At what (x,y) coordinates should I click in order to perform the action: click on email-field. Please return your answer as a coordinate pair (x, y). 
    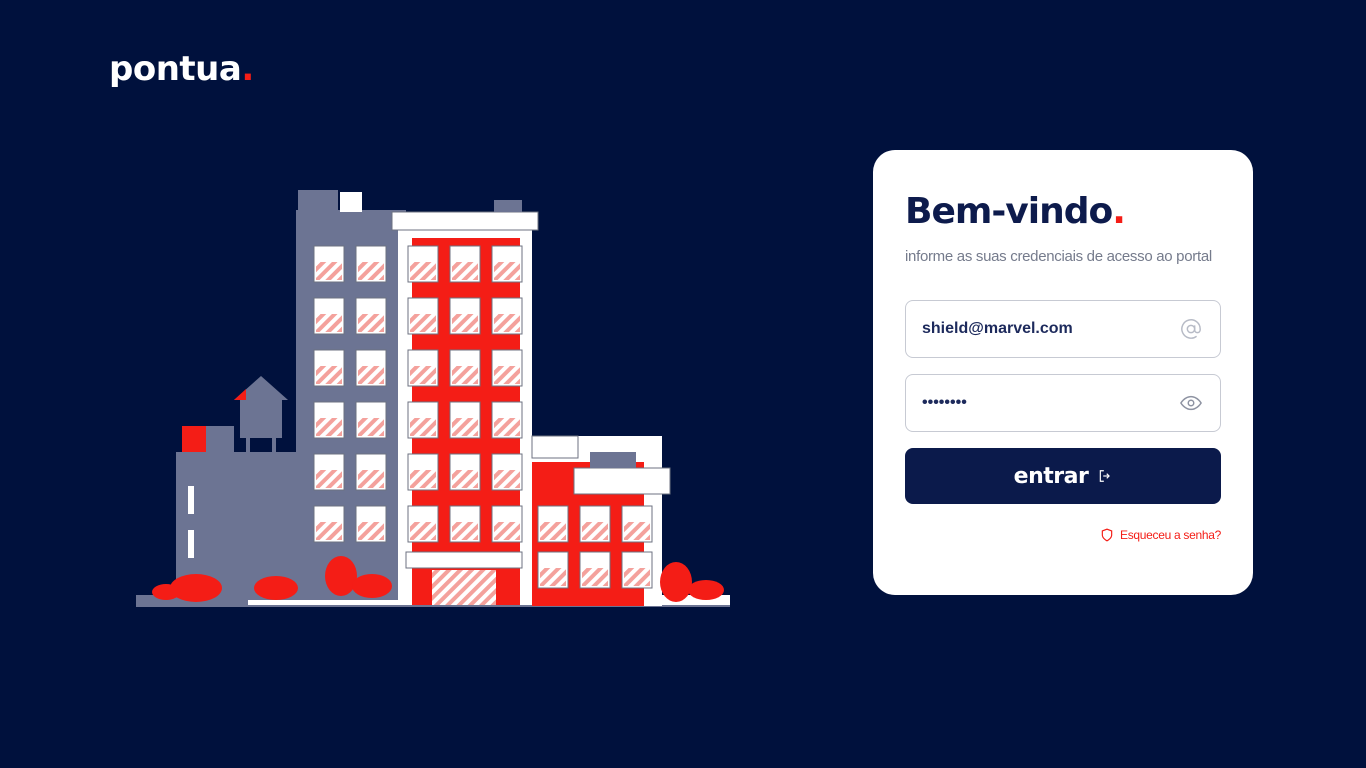
    Looking at the image, I should click on (1063, 329).